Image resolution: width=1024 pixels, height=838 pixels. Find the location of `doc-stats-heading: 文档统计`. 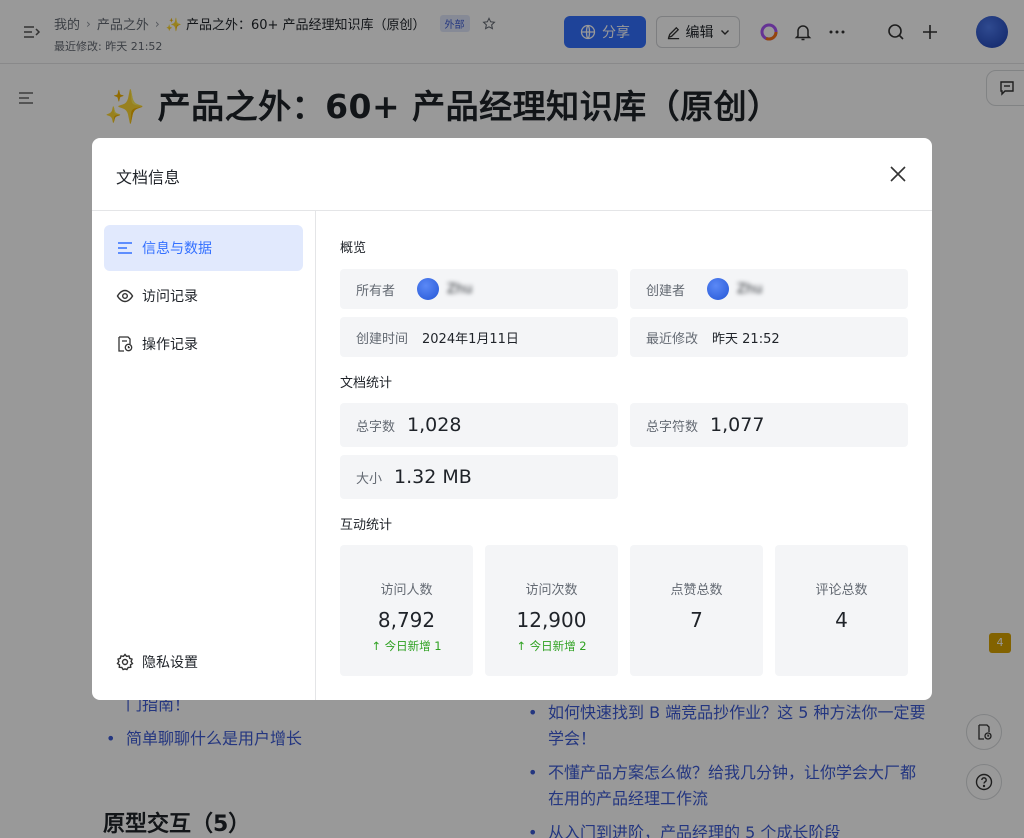

doc-stats-heading: 文档统计 is located at coordinates (366, 383).